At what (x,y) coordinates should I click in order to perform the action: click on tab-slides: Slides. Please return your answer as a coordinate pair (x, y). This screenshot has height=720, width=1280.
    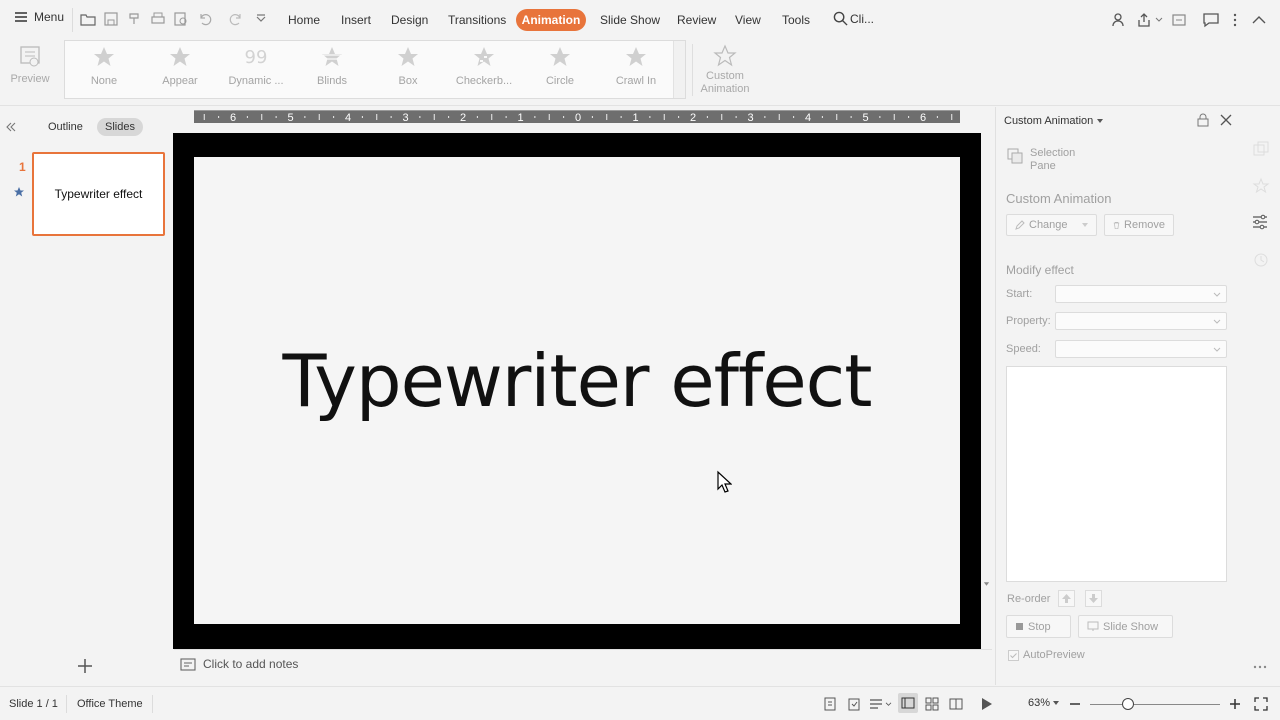
    Looking at the image, I should click on (120, 127).